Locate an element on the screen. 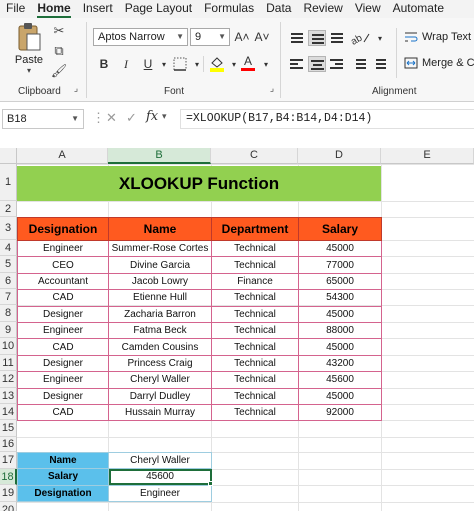 The image size is (474, 511). middle-align-icon is located at coordinates (317, 38).